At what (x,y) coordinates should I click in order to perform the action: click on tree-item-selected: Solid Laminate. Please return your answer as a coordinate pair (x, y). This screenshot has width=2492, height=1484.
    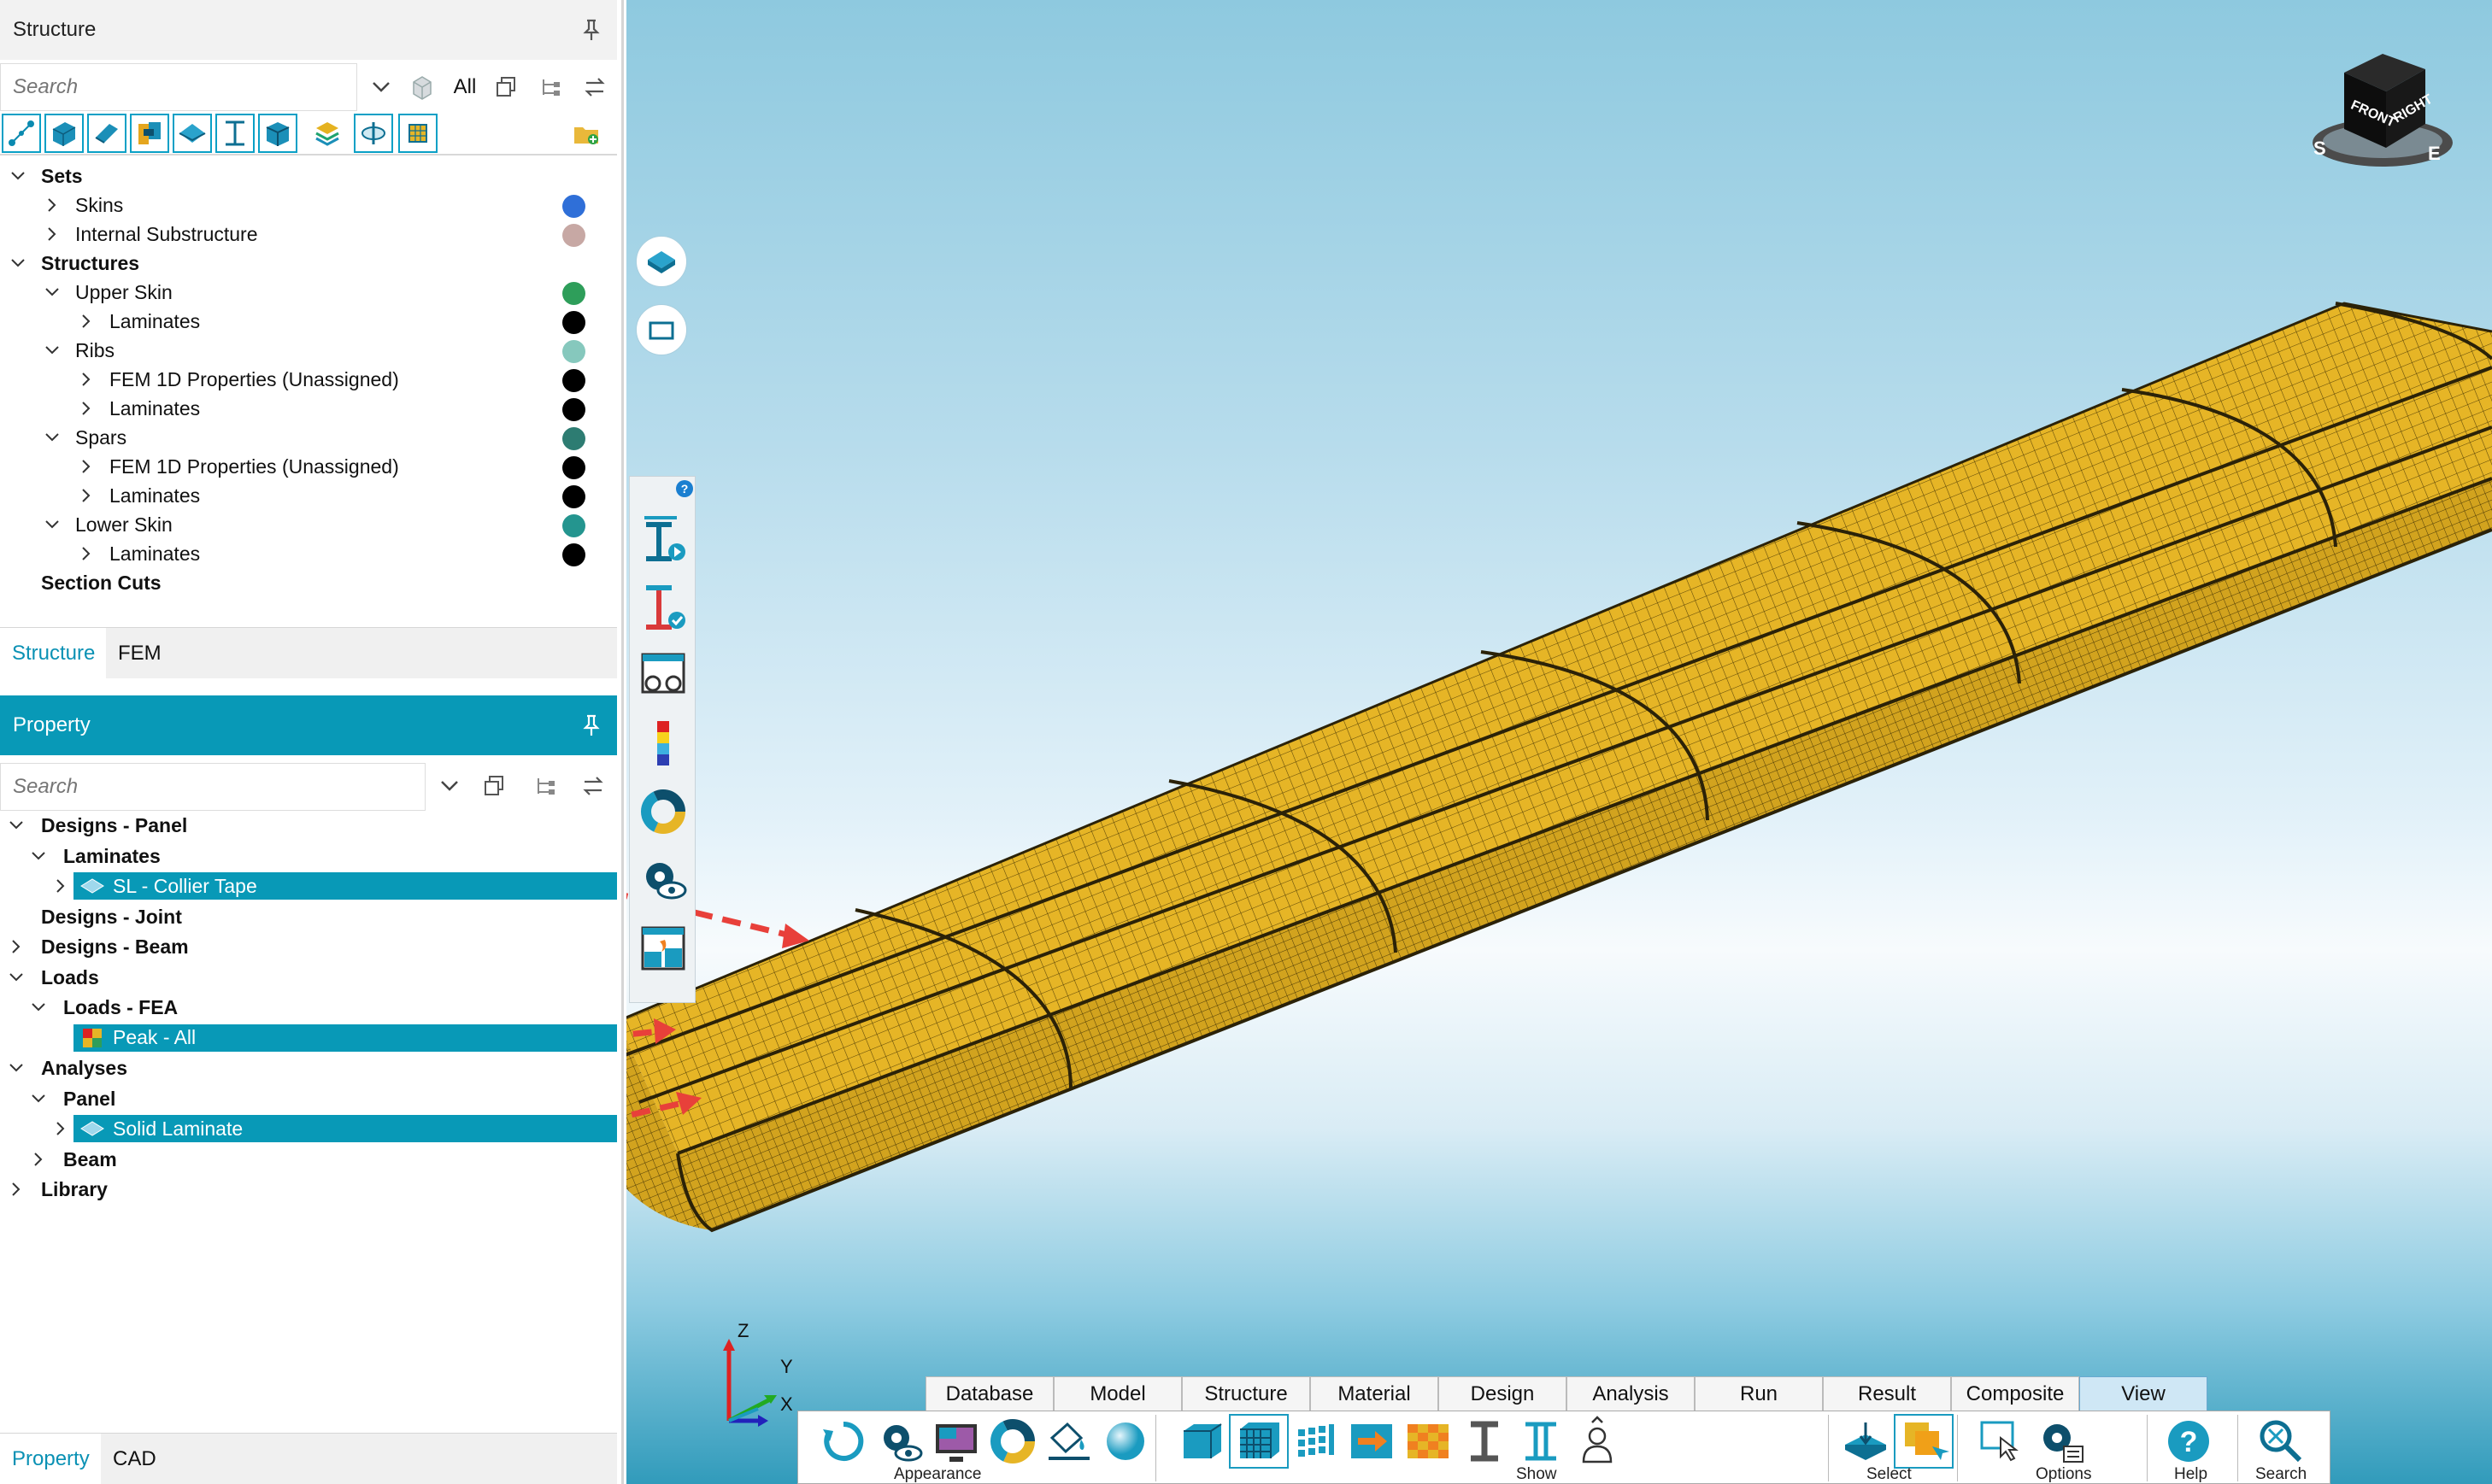
    Looking at the image, I should click on (309, 1129).